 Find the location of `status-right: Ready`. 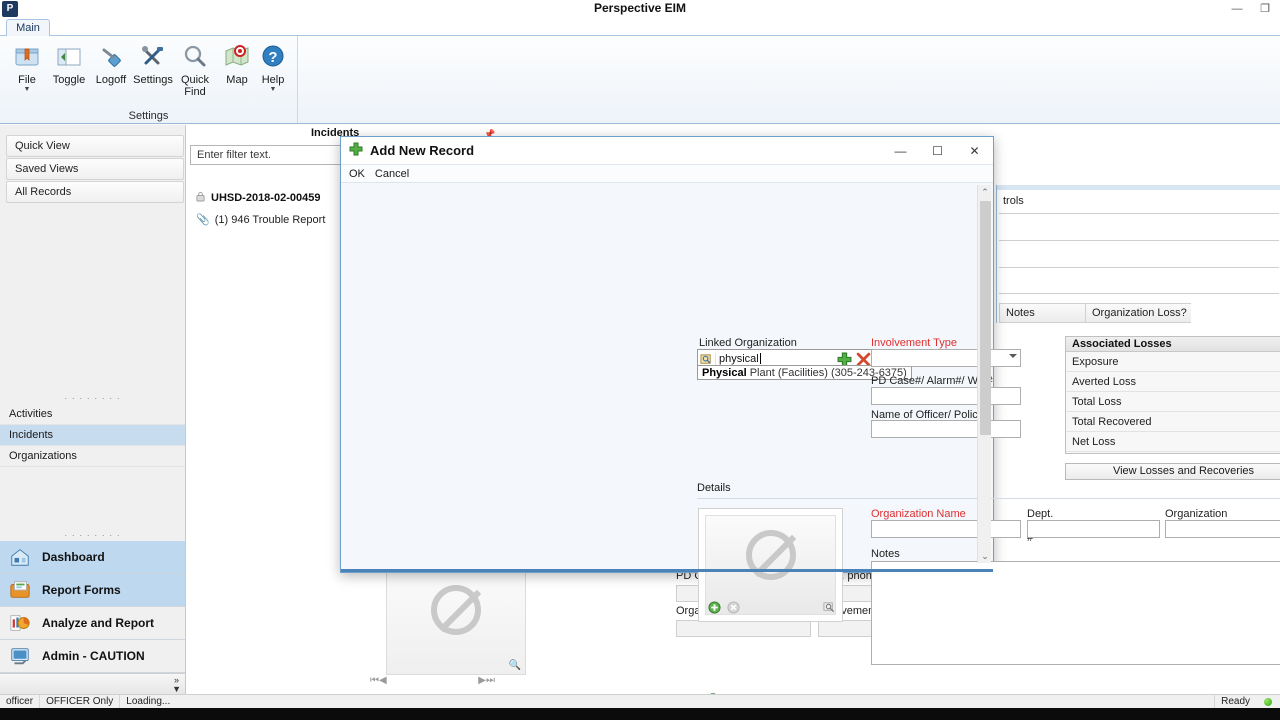

status-right: Ready is located at coordinates (1247, 701).